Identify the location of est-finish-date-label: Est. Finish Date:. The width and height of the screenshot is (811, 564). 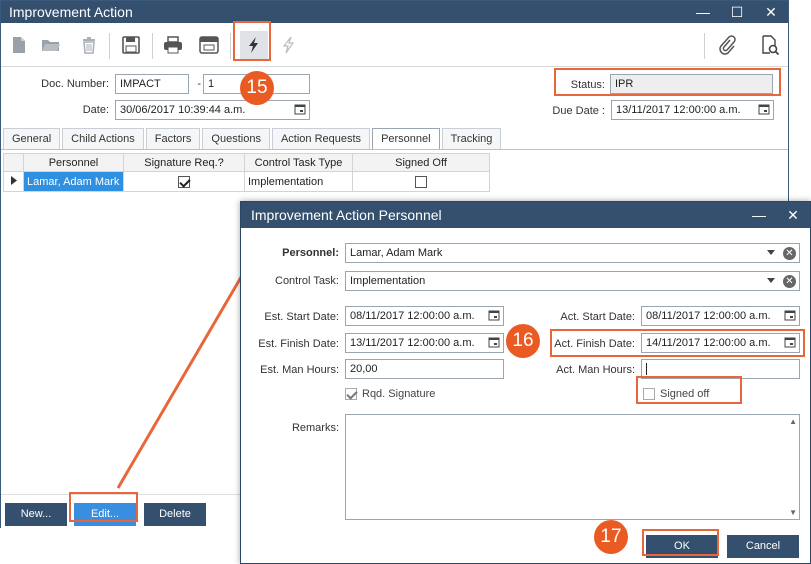
(298, 344).